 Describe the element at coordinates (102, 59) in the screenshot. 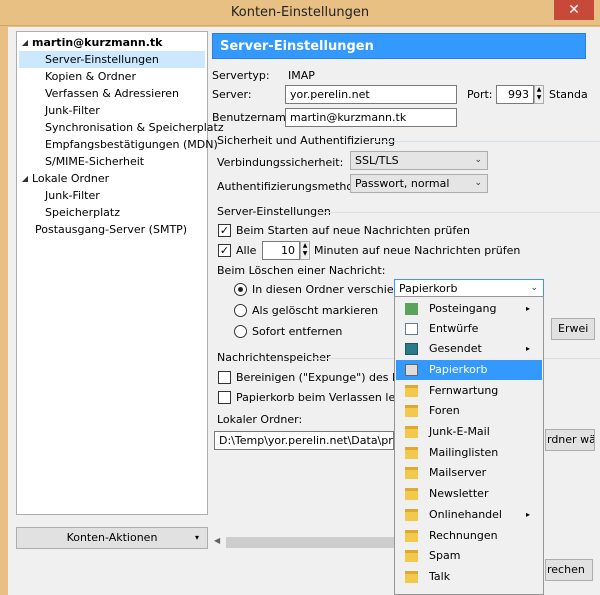

I see `tree-item-label: Server-Einstellungen` at that location.